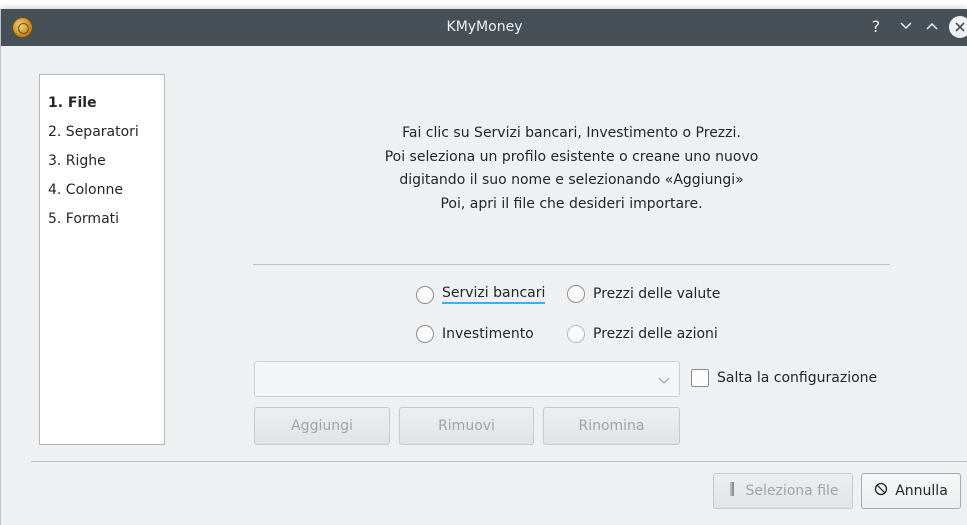 Image resolution: width=967 pixels, height=525 pixels. Describe the element at coordinates (322, 426) in the screenshot. I see `add-profile-button: Aggiungi` at that location.